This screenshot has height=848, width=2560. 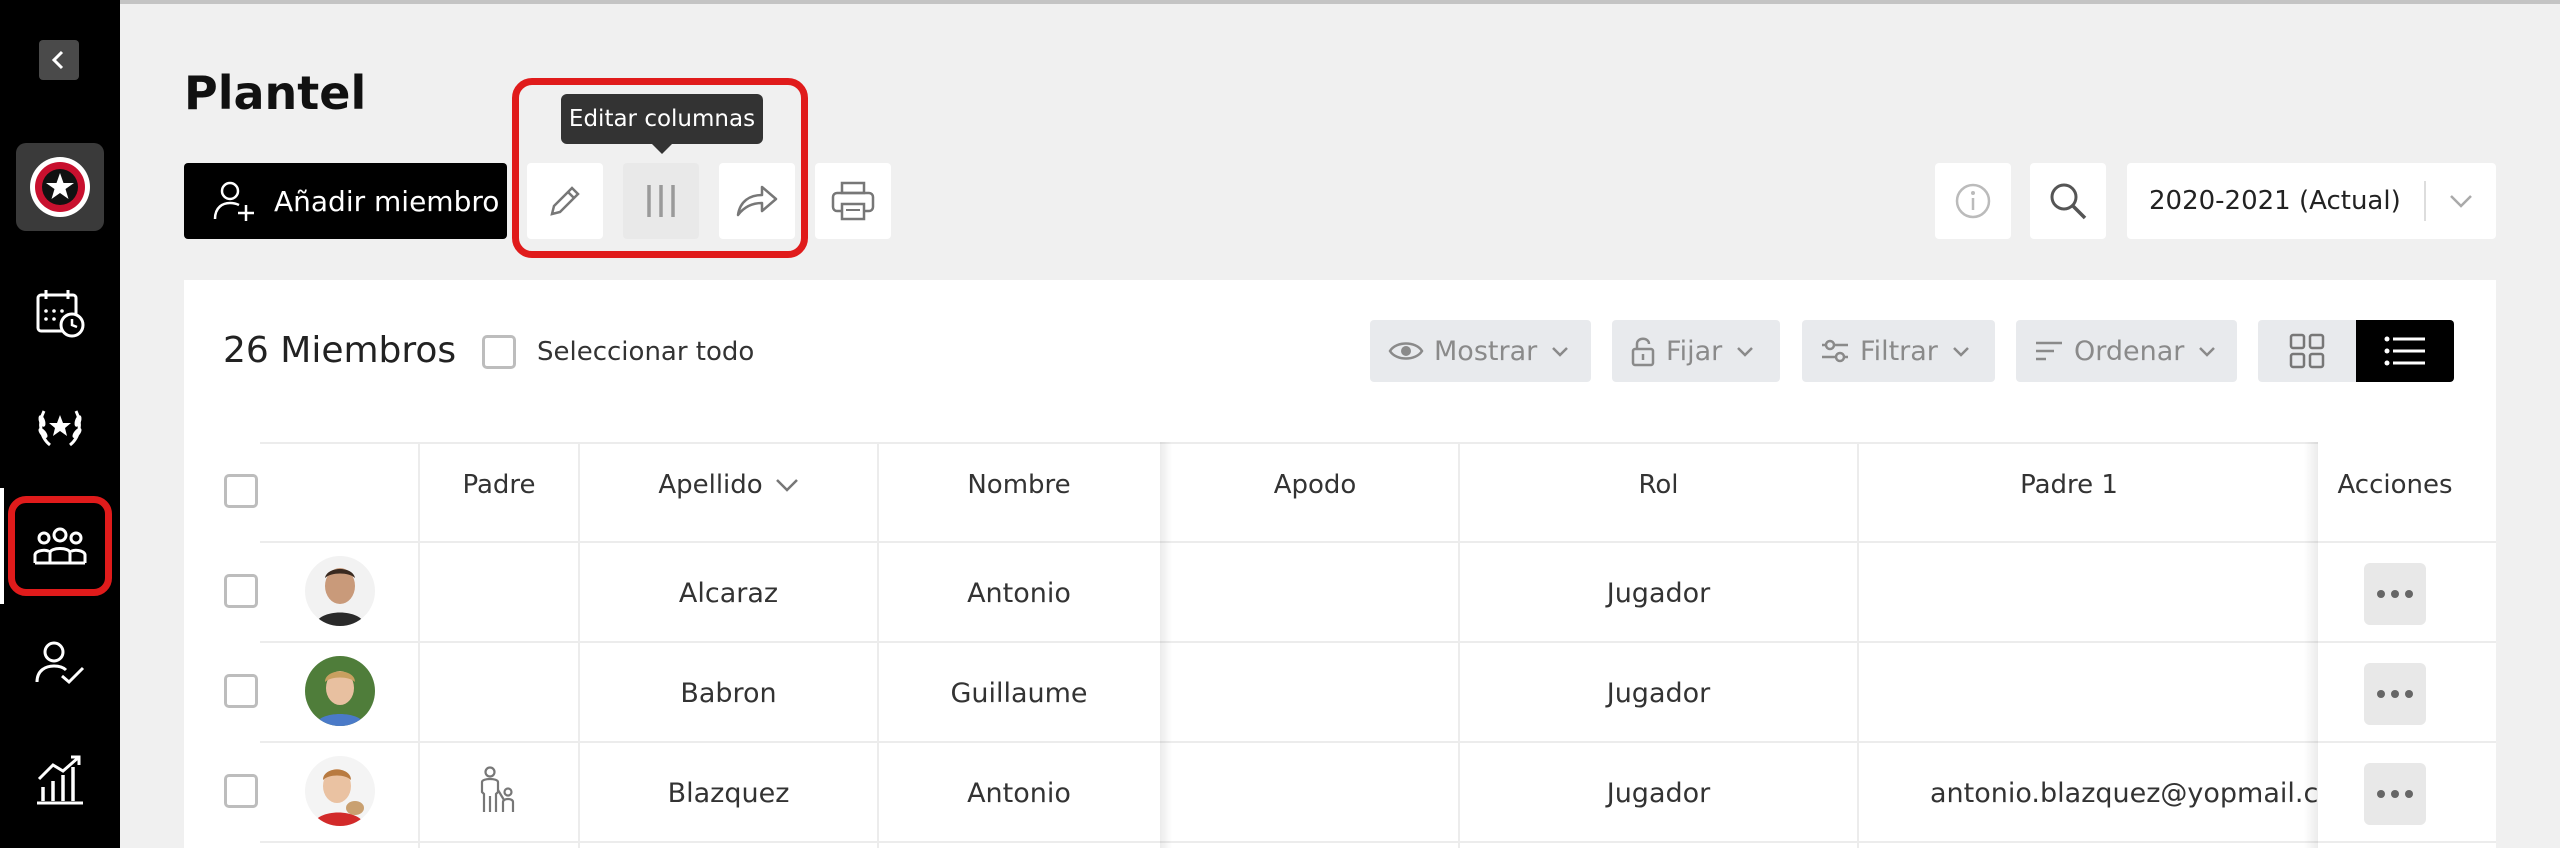 I want to click on laurel-icon, so click(x=60, y=428).